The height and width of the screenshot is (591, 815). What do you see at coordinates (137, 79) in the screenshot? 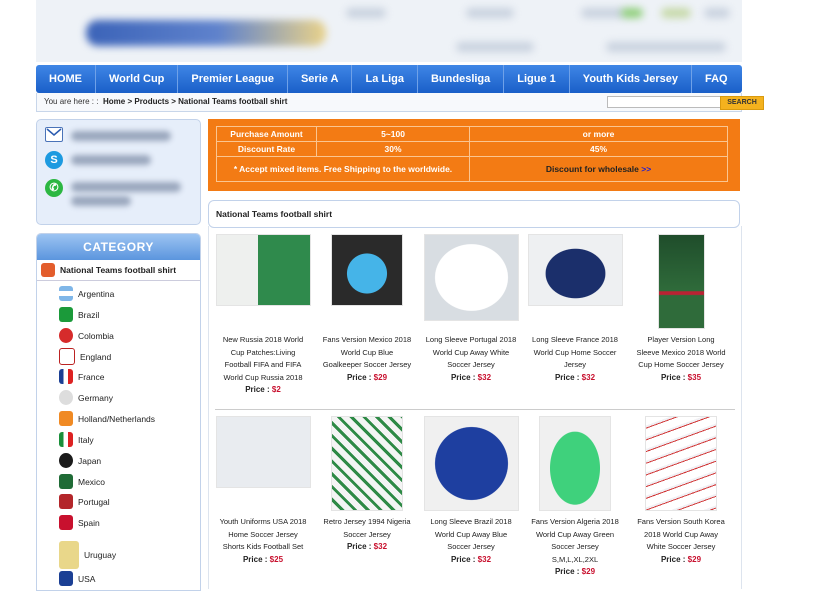
I see `nav-item-1: World Cup` at bounding box center [137, 79].